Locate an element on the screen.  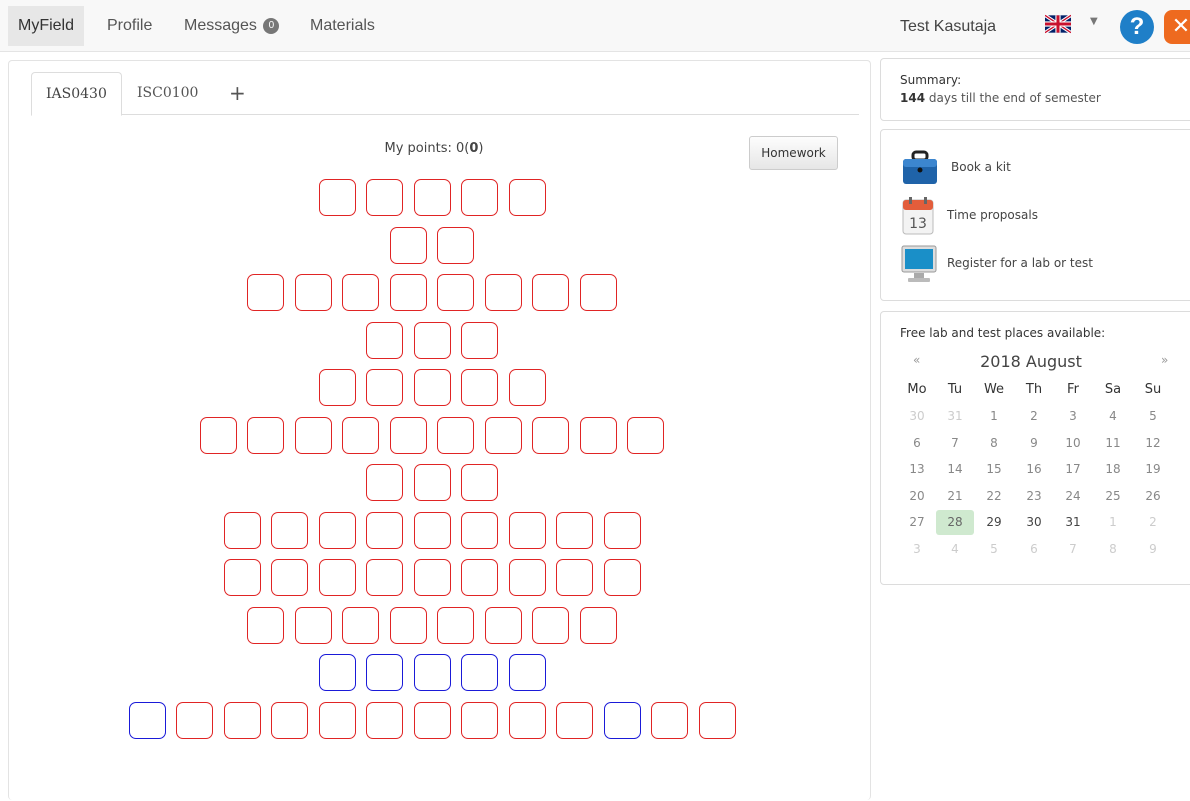
calendar-day: 13 is located at coordinates (917, 469).